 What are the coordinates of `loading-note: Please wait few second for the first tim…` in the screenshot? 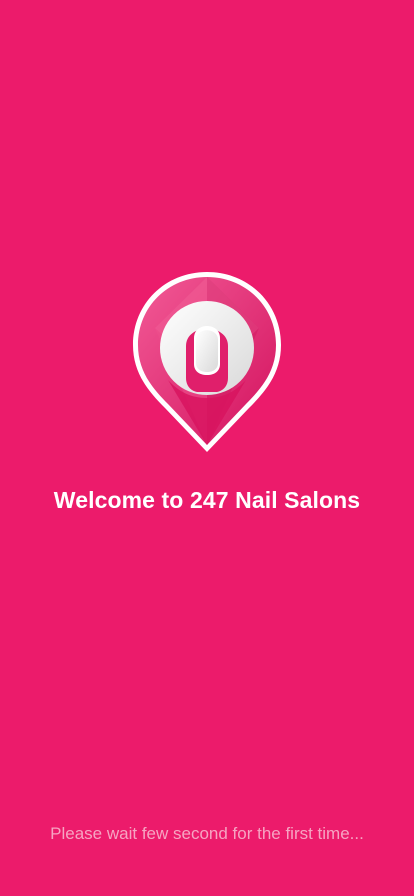 It's located at (207, 833).